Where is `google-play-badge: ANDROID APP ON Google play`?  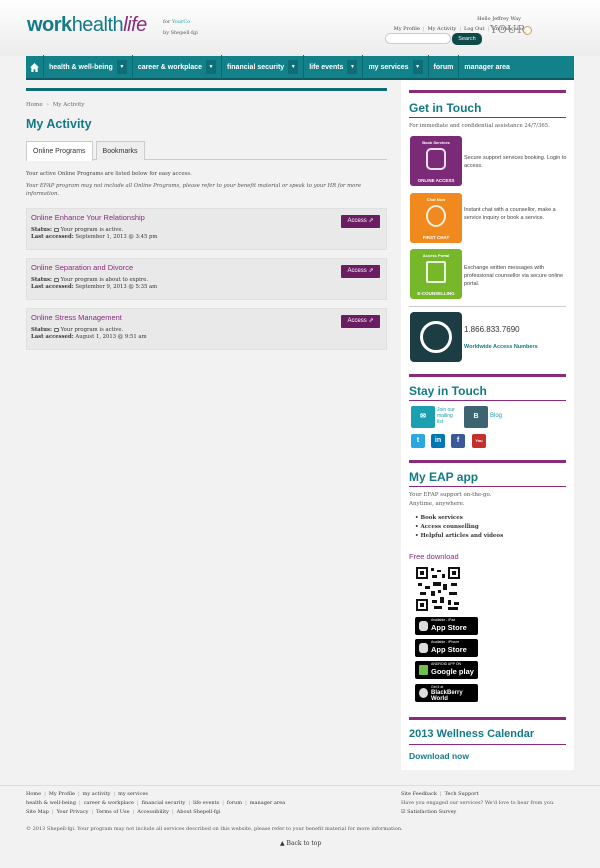 google-play-badge: ANDROID APP ON Google play is located at coordinates (446, 670).